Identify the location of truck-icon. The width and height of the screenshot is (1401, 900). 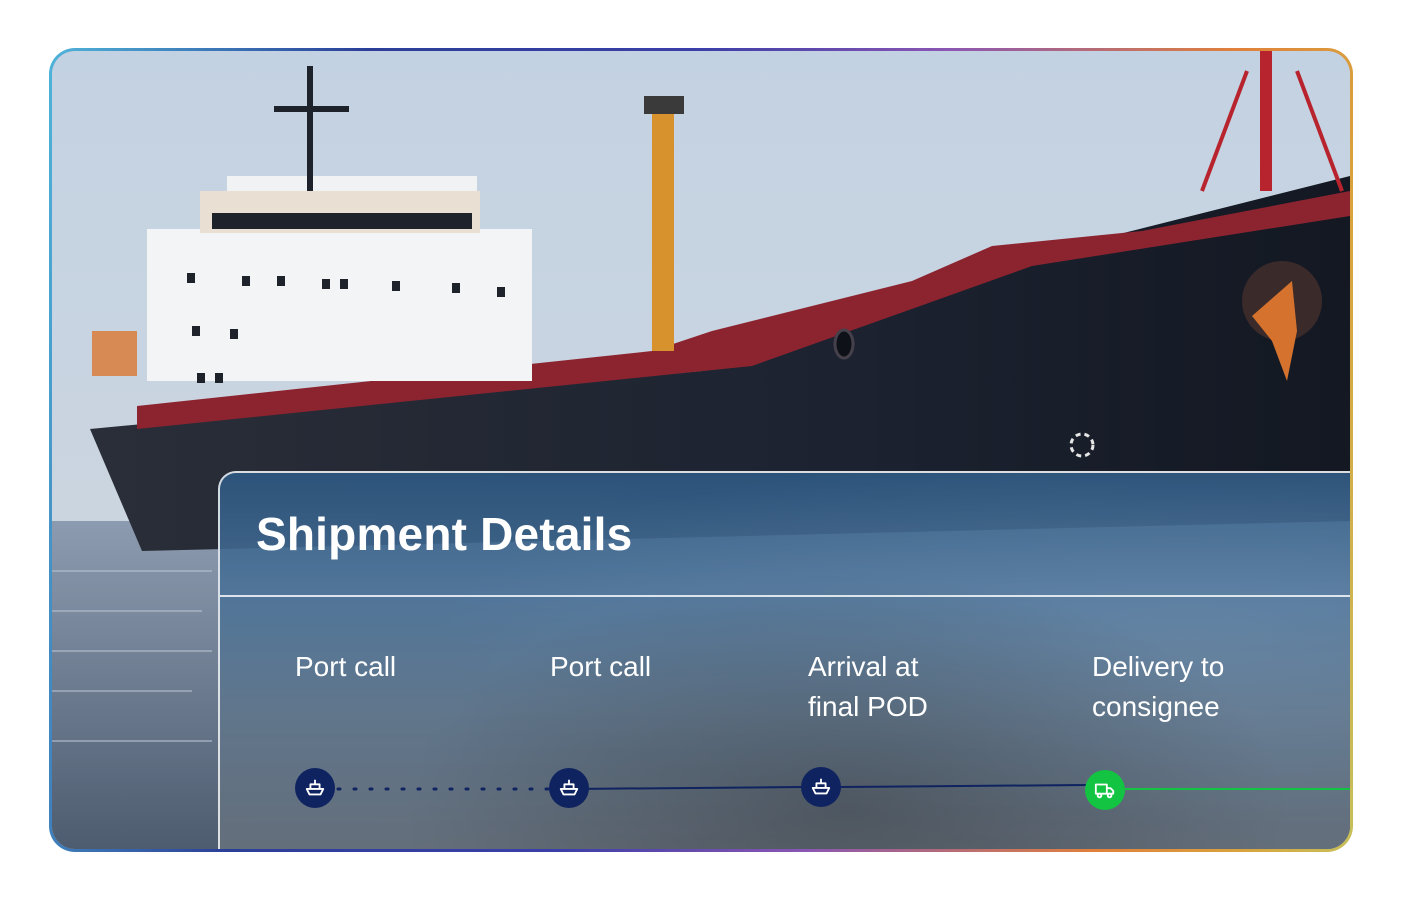
(1104, 791).